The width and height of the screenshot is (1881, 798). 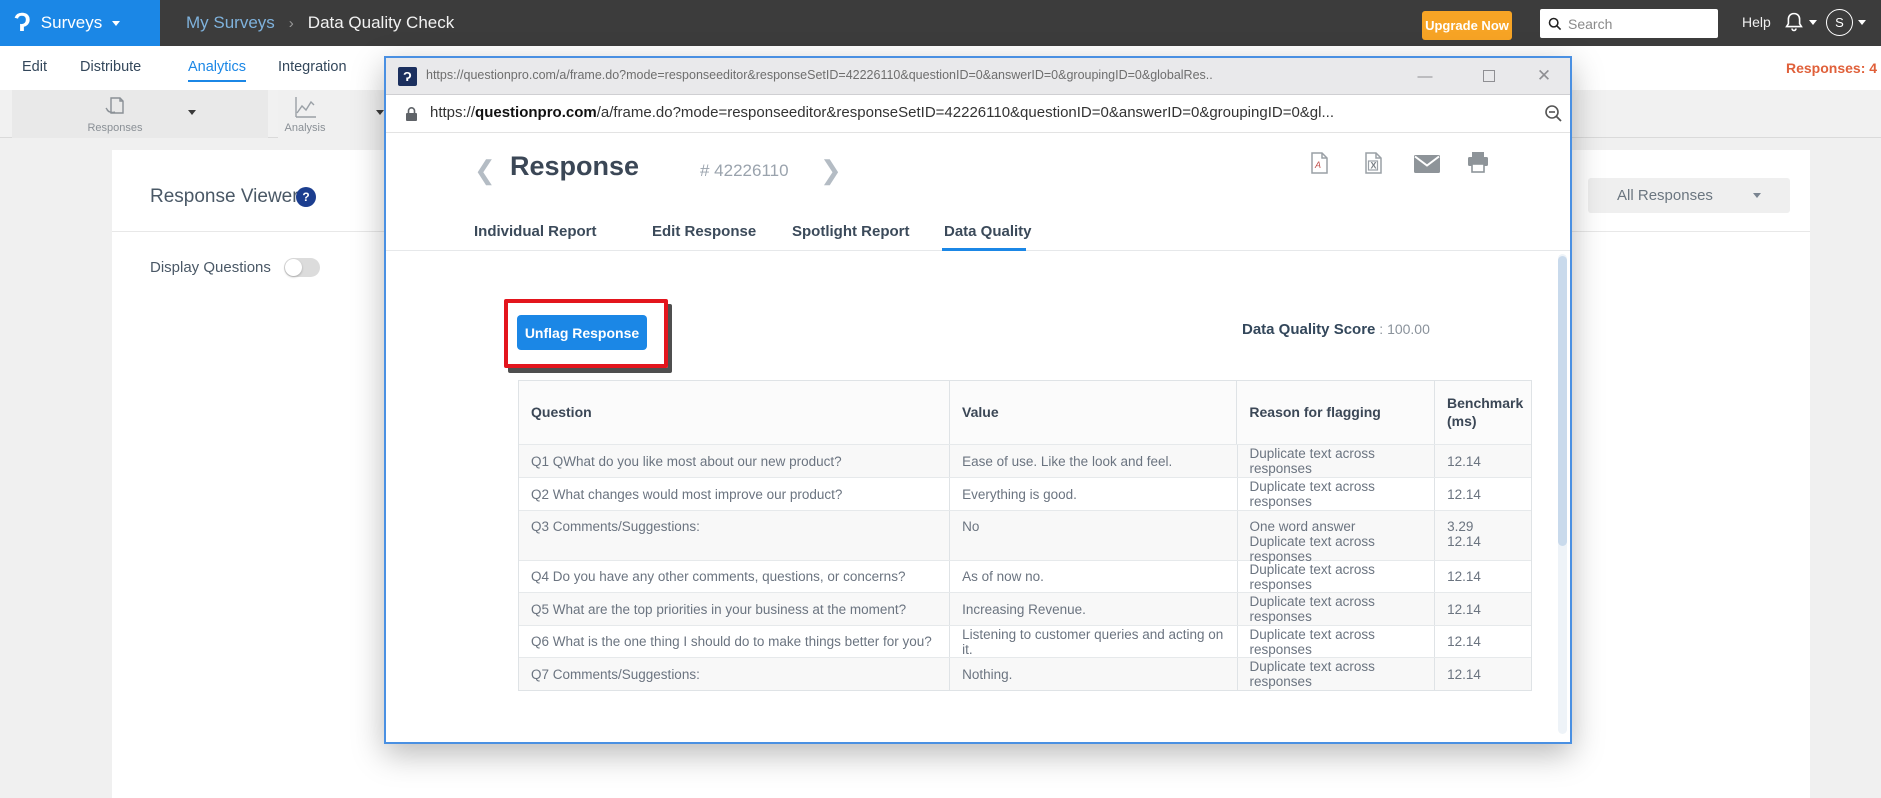 I want to click on search-input, so click(x=1633, y=23).